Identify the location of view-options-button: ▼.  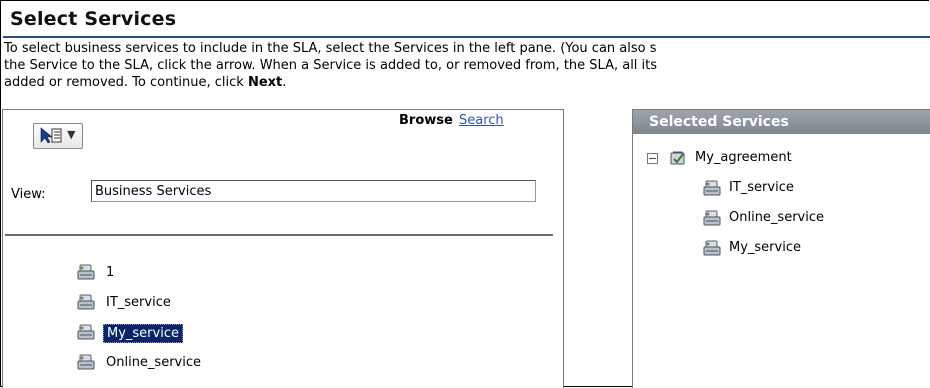
(58, 136).